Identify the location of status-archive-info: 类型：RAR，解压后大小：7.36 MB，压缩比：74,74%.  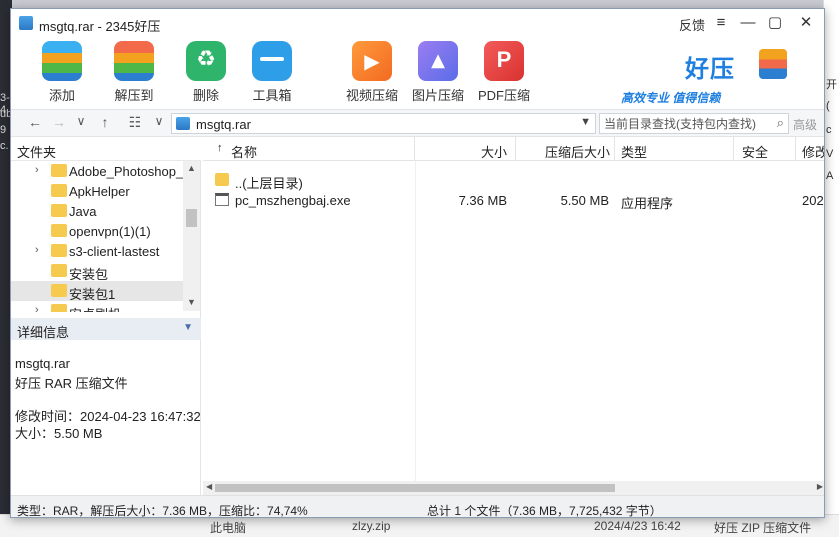
(162, 511).